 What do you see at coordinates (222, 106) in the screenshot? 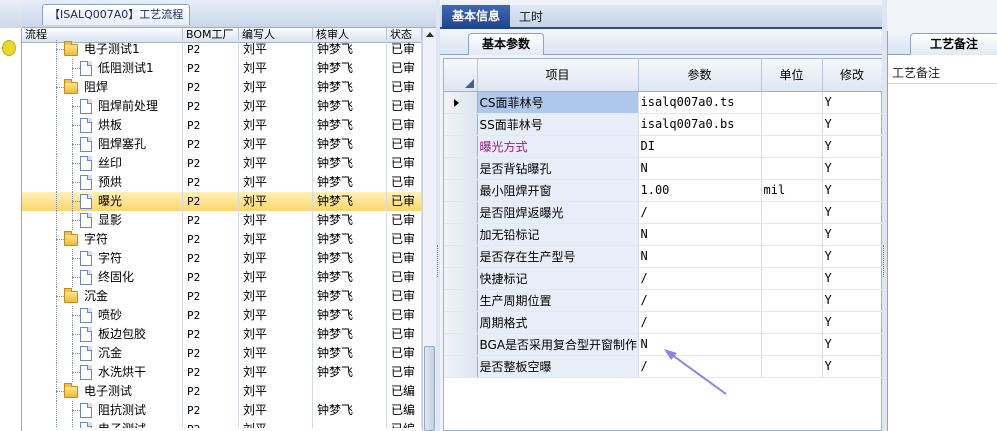
I see `tree-row: 阻焊前处理 P2 刘平 钟梦飞 已审` at bounding box center [222, 106].